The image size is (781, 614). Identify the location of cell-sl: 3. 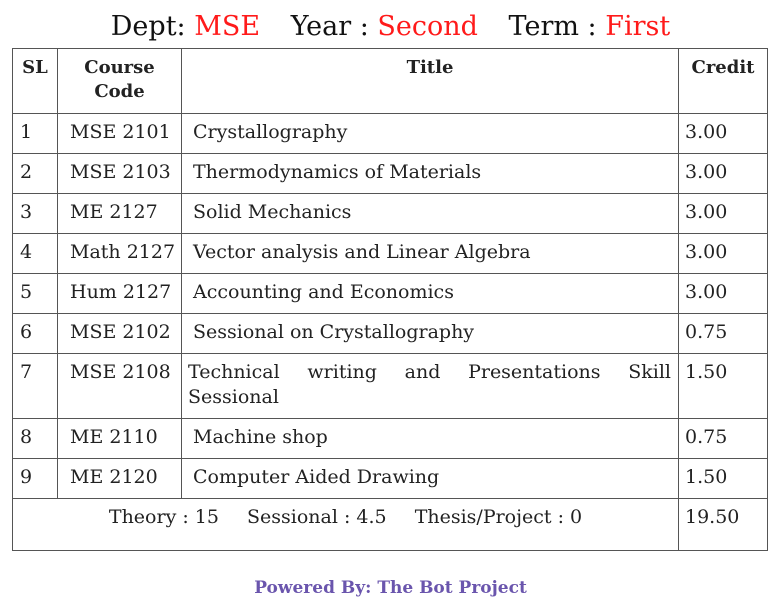
(35, 213).